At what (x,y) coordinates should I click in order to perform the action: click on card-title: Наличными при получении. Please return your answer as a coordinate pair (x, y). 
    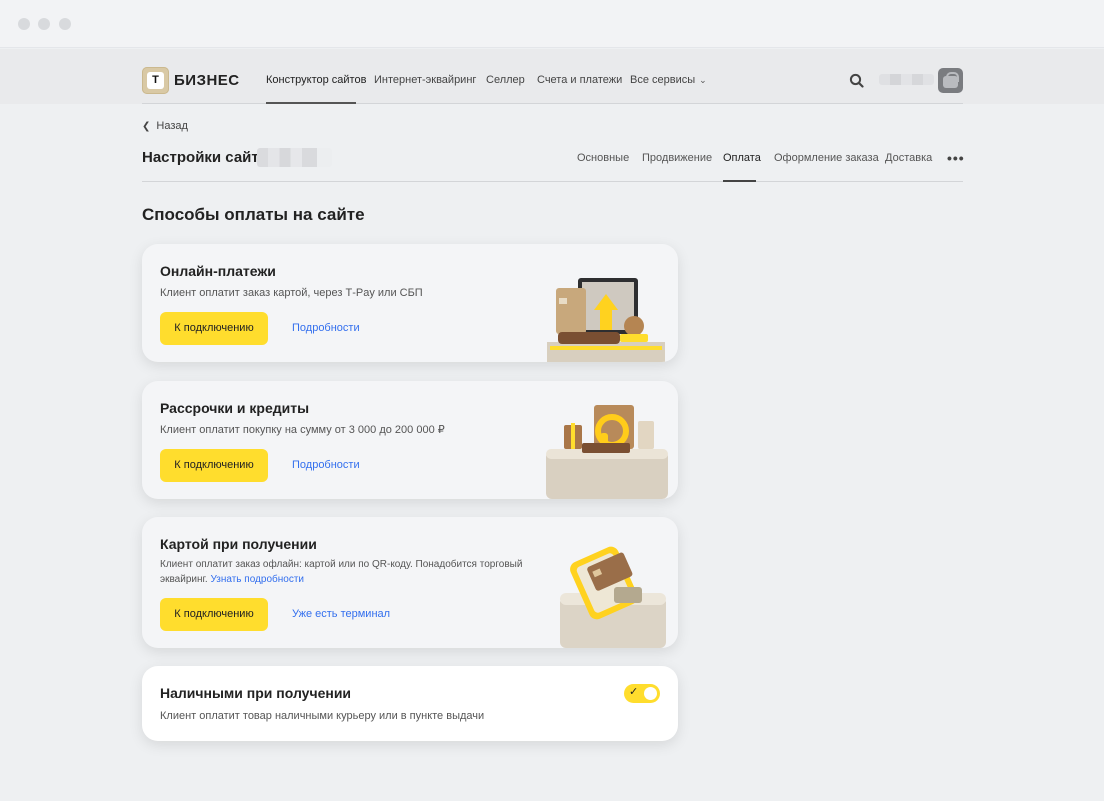
    Looking at the image, I should click on (256, 693).